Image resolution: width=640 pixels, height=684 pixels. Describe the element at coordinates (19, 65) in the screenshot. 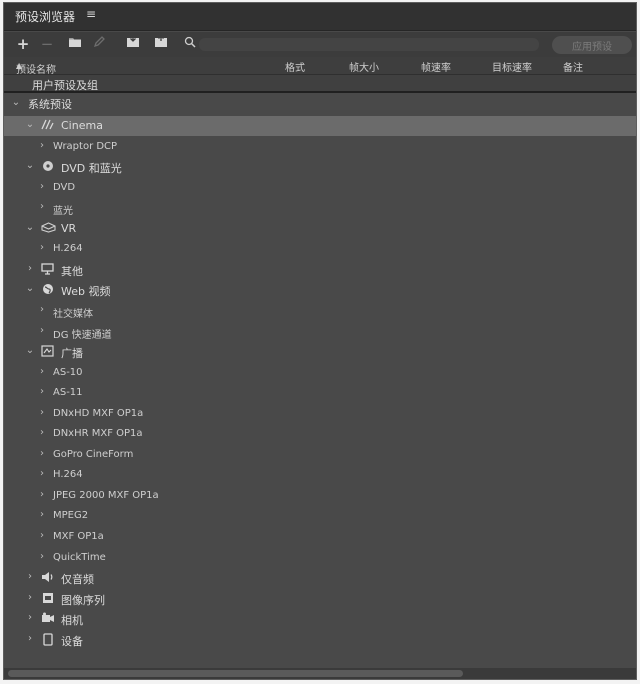

I see `sort-ascending-icon: ▲` at that location.